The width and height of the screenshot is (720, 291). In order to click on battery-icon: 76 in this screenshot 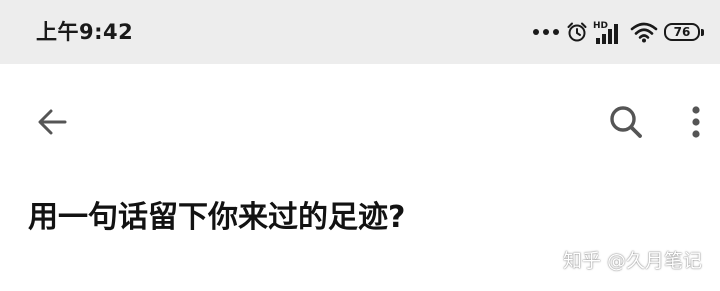, I will do `click(685, 32)`.